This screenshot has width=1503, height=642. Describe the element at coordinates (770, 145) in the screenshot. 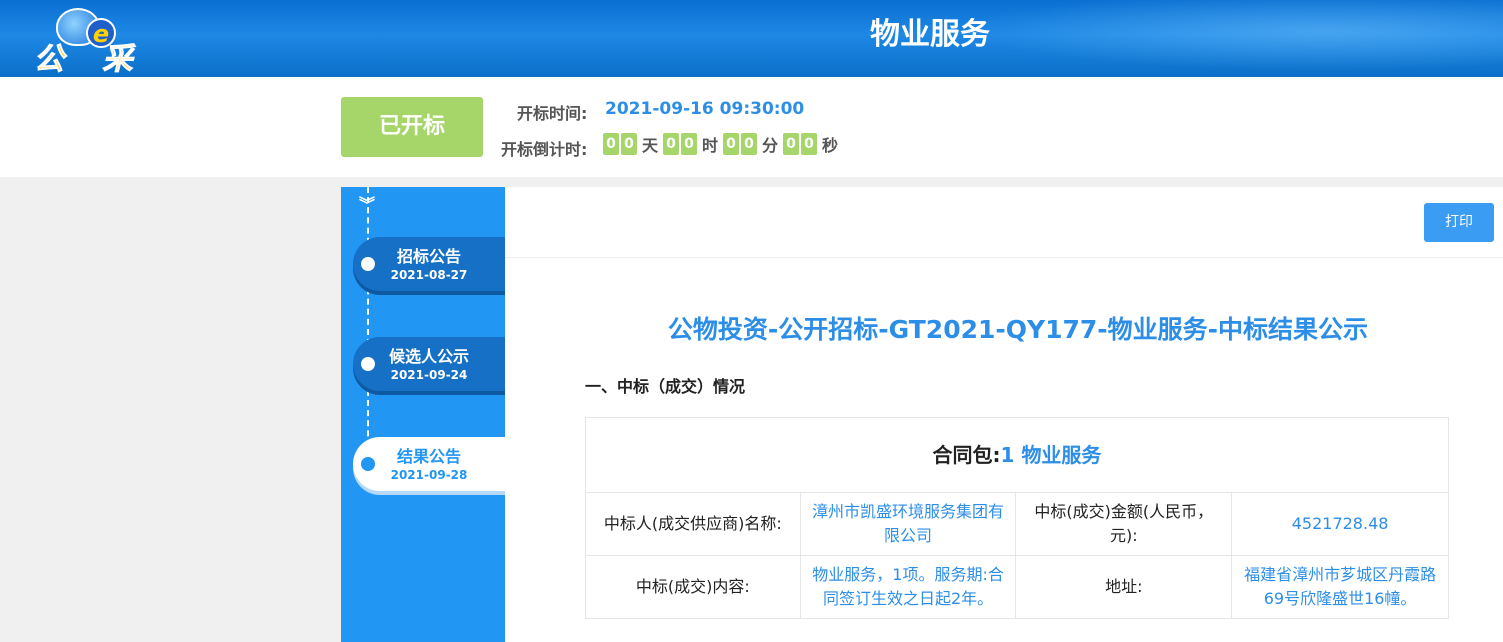

I see `minutes-unit: 分` at that location.